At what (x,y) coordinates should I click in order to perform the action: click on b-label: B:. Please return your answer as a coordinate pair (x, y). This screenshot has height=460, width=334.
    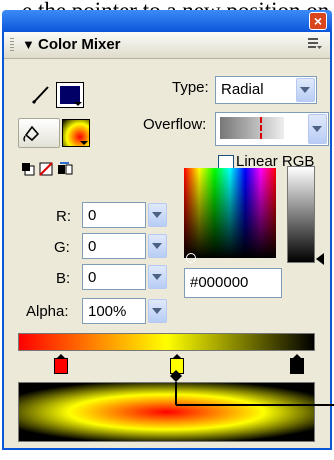
    Looking at the image, I should click on (63, 278).